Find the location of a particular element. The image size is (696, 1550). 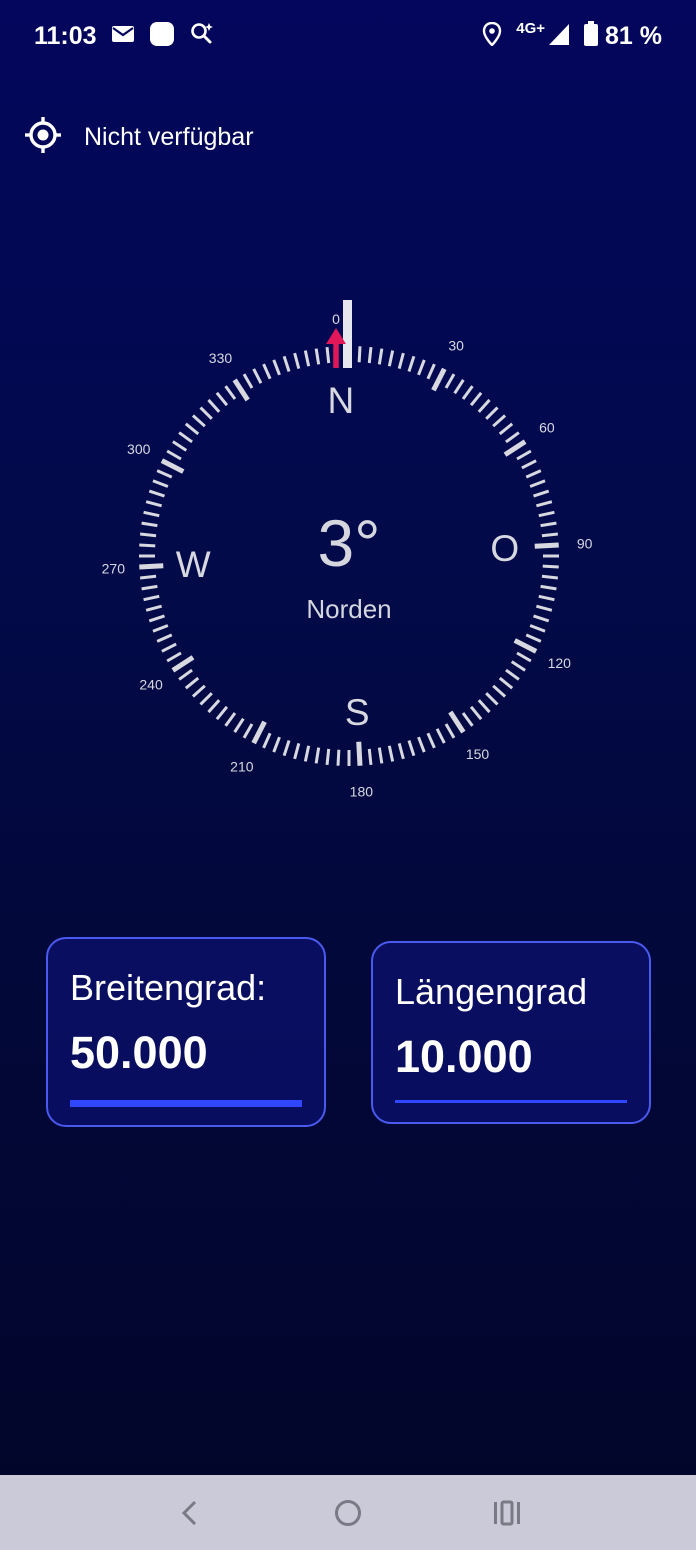

latitude-card: Breitengrad: 50.000 is located at coordinates (186, 1032).